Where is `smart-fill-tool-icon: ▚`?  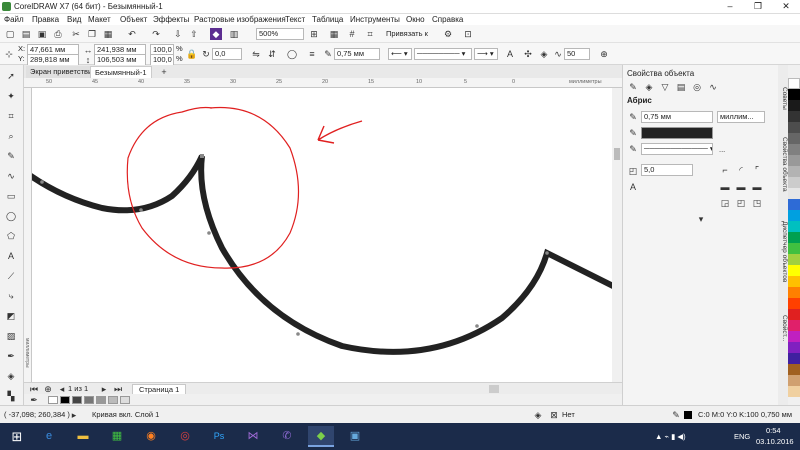
smart-fill-tool-icon: ▚ is located at coordinates (11, 396).